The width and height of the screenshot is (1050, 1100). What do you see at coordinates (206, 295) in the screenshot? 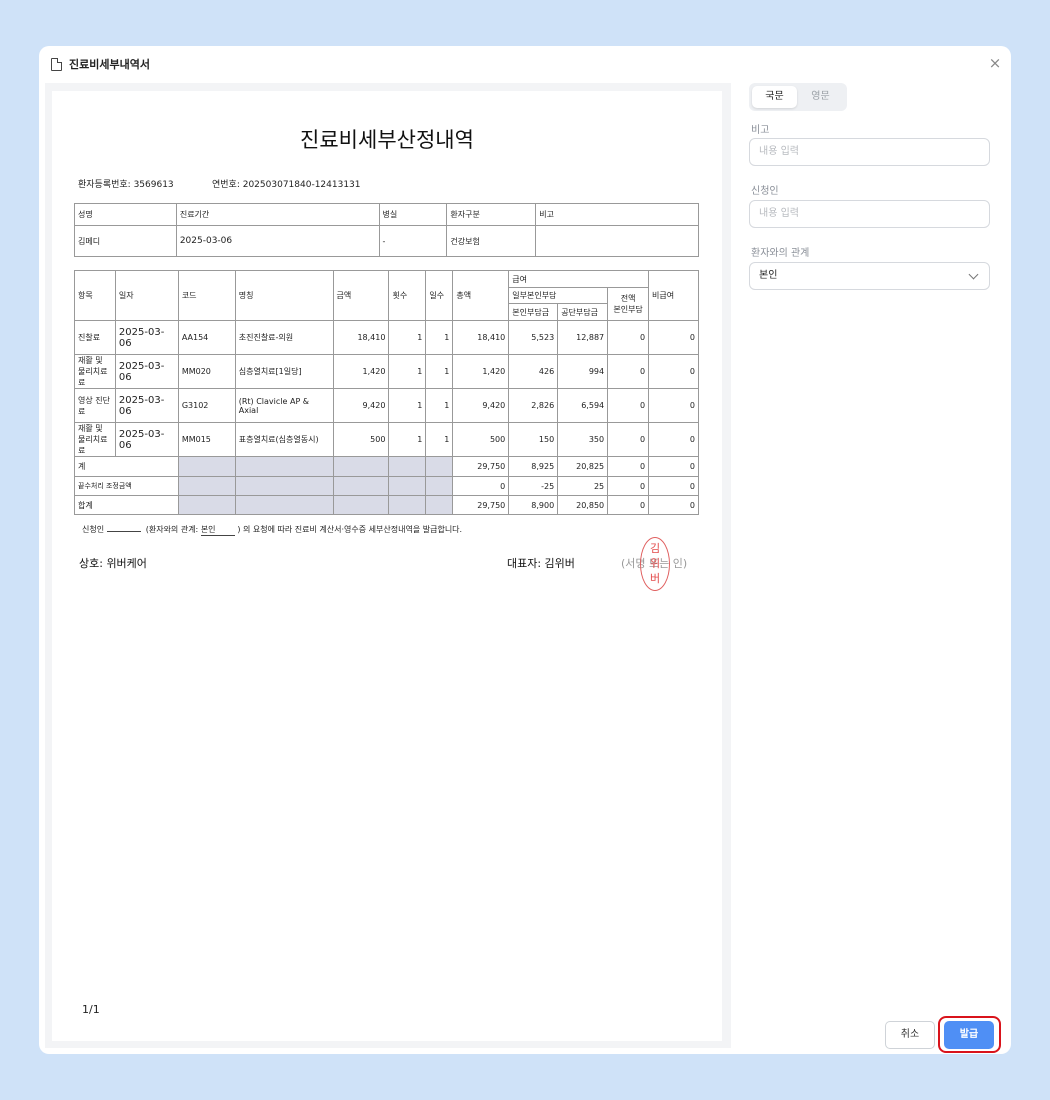
I see `header-code: 코드` at bounding box center [206, 295].